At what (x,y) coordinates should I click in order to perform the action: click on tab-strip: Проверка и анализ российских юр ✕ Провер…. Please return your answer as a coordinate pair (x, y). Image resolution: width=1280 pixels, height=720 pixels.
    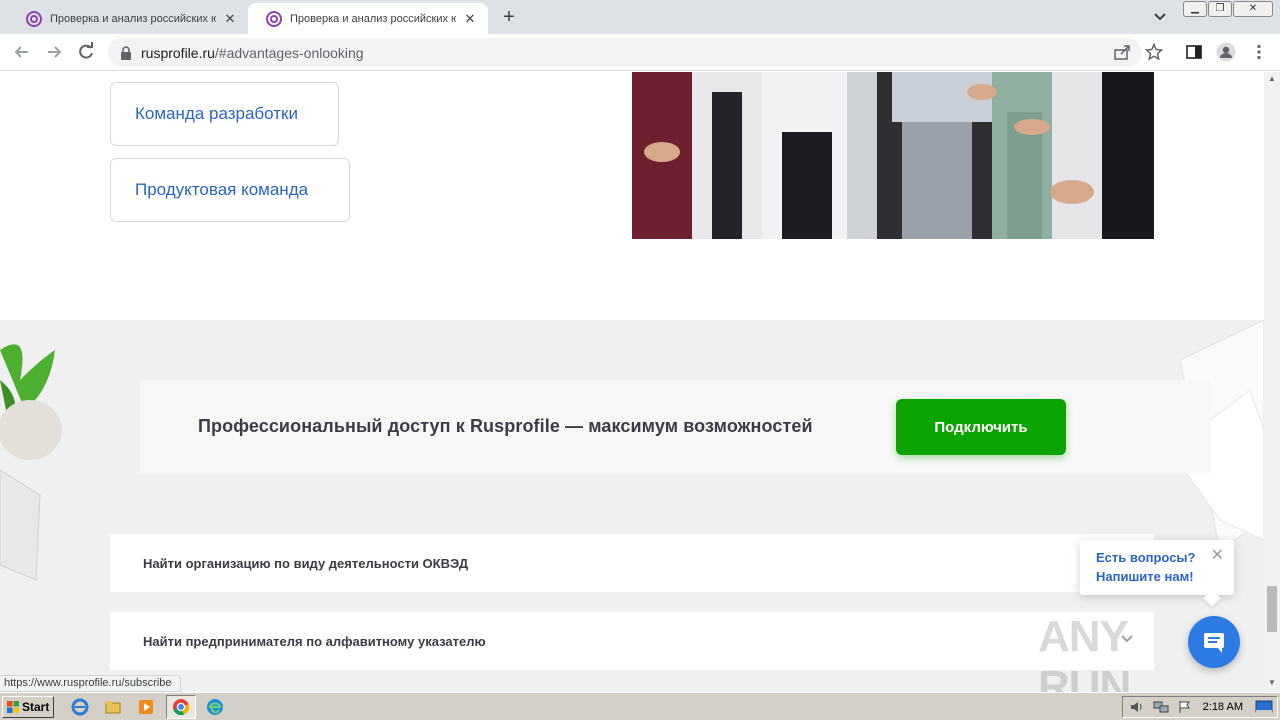
    Looking at the image, I should click on (640, 17).